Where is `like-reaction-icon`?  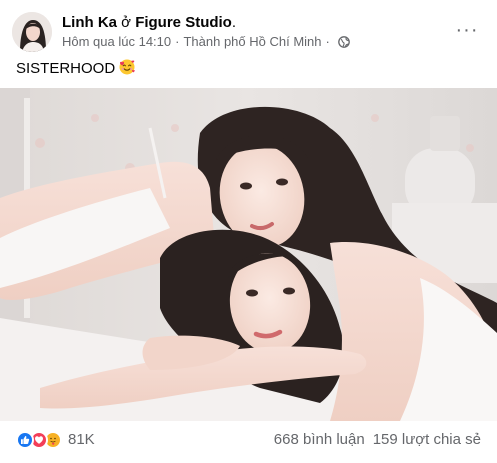 like-reaction-icon is located at coordinates (25, 440).